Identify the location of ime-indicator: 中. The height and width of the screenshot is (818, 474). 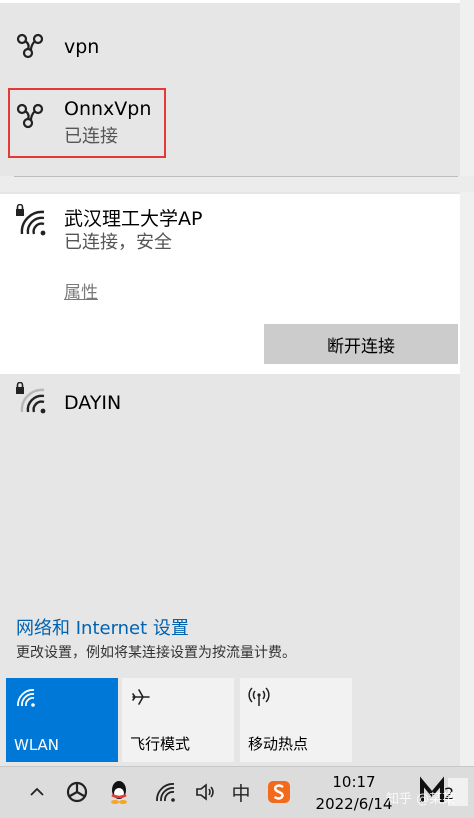
(241, 792).